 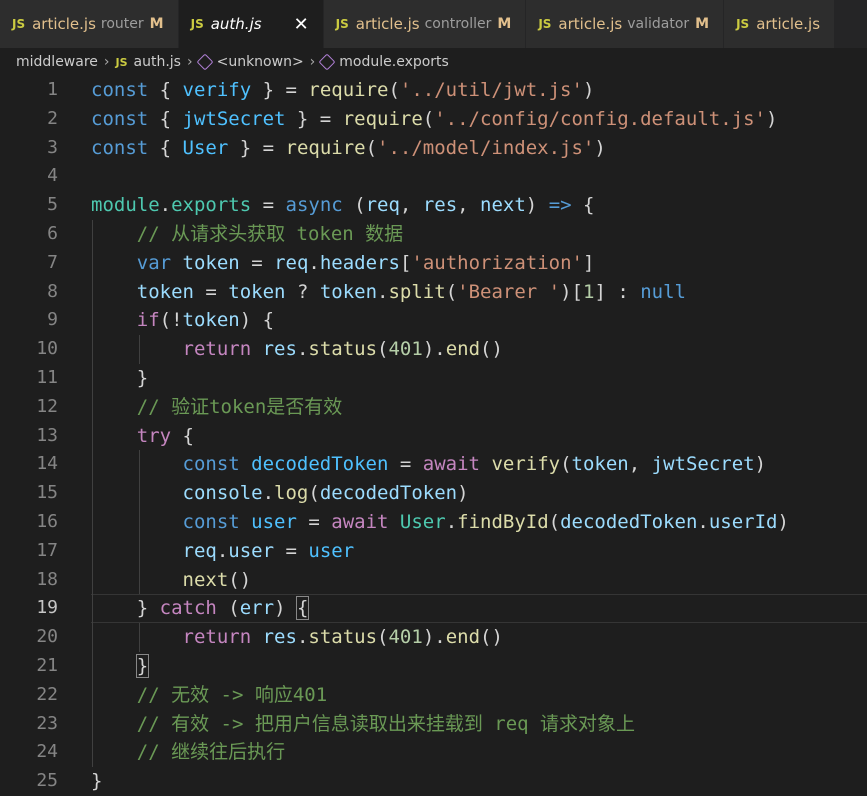 What do you see at coordinates (52, 291) in the screenshot?
I see `line-number: 8` at bounding box center [52, 291].